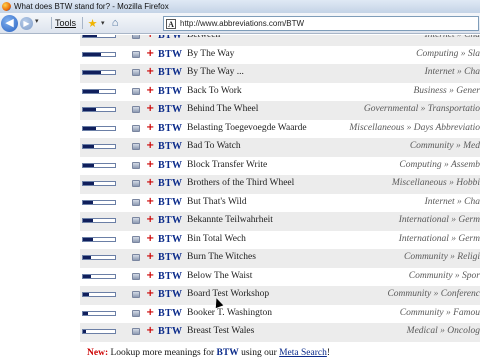  Describe the element at coordinates (37, 21) in the screenshot. I see `history-dropdown-icon: ▾` at that location.